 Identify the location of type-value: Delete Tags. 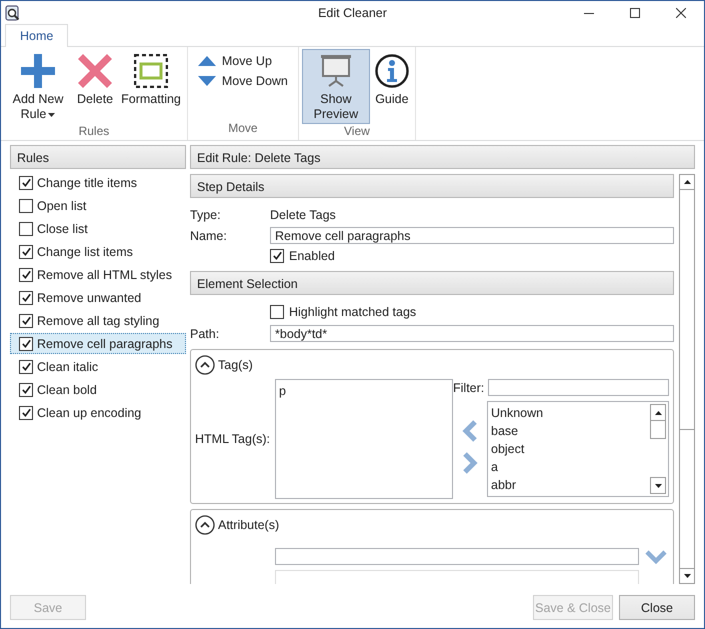
(303, 215).